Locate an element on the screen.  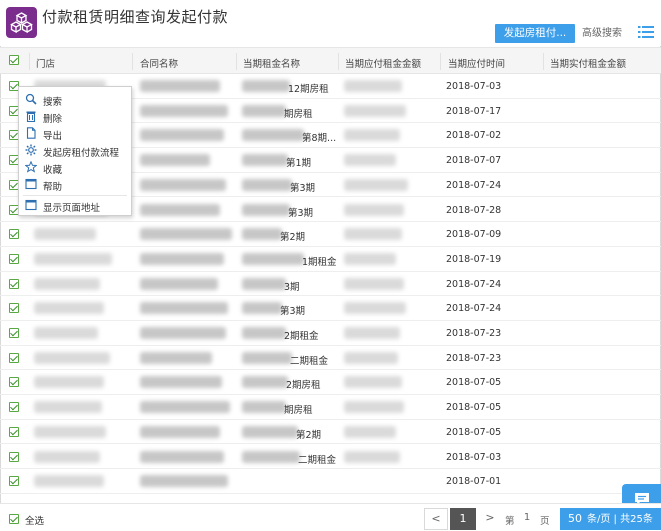
app-cubes-icon is located at coordinates (21, 22).